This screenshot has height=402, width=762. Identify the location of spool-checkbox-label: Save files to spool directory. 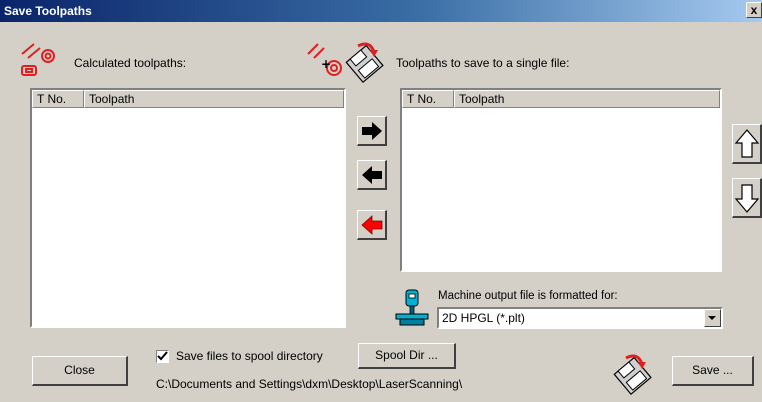
(249, 356).